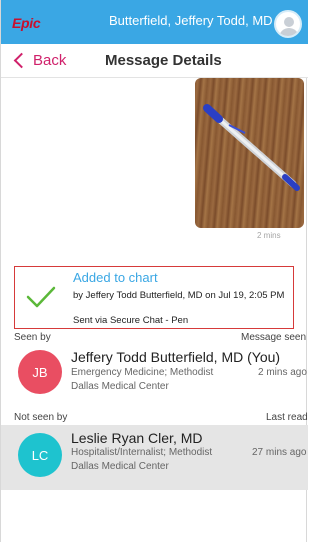 The height and width of the screenshot is (542, 320). I want to click on seen-by-header: Seen by Message seen, so click(154, 338).